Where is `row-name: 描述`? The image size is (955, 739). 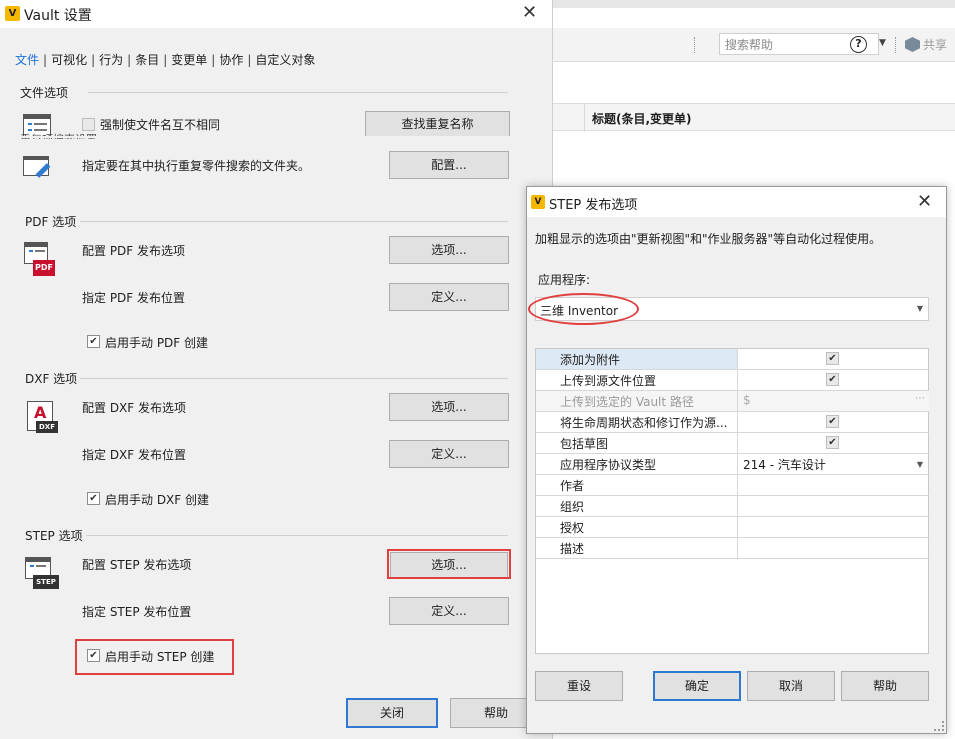 row-name: 描述 is located at coordinates (637, 548).